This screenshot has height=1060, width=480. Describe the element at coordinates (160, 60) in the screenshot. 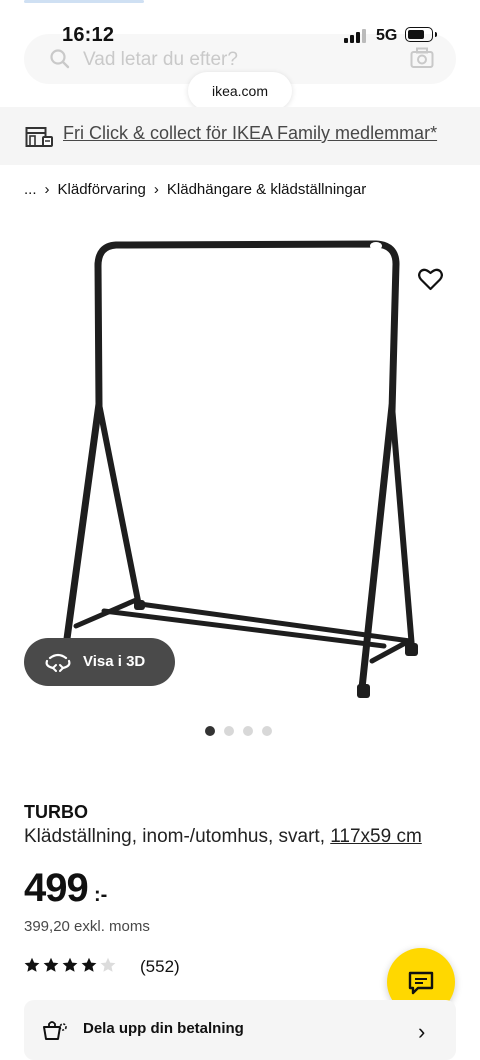

I see `search-input: Vad letar du efter?` at that location.